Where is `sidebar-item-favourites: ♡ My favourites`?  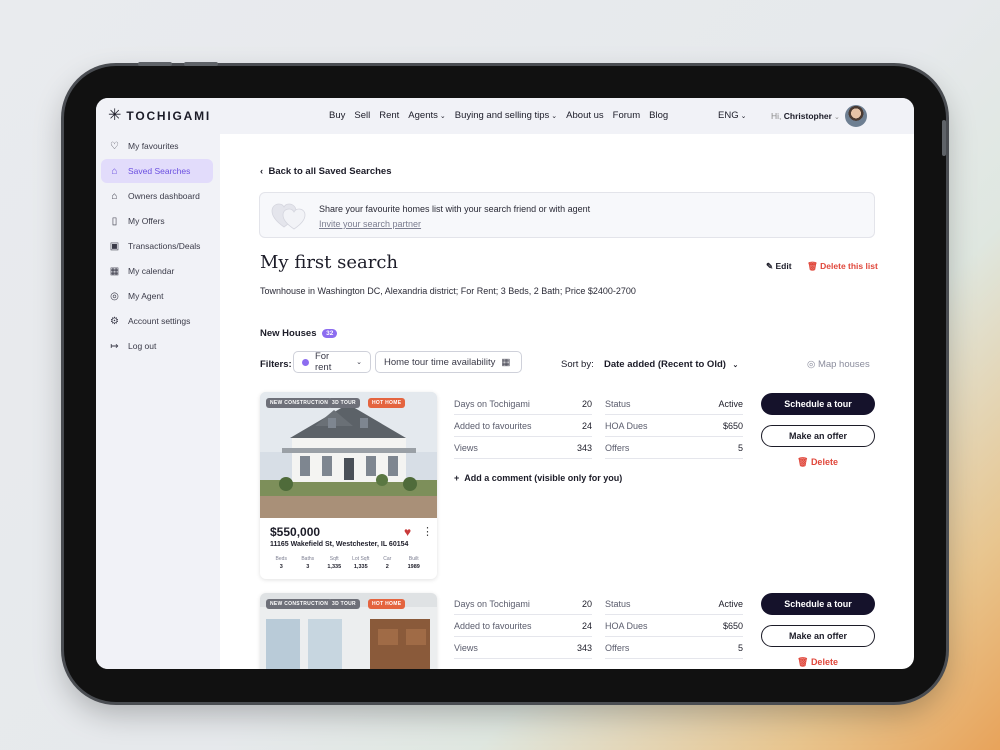
sidebar-item-favourites: ♡ My favourites is located at coordinates (157, 146).